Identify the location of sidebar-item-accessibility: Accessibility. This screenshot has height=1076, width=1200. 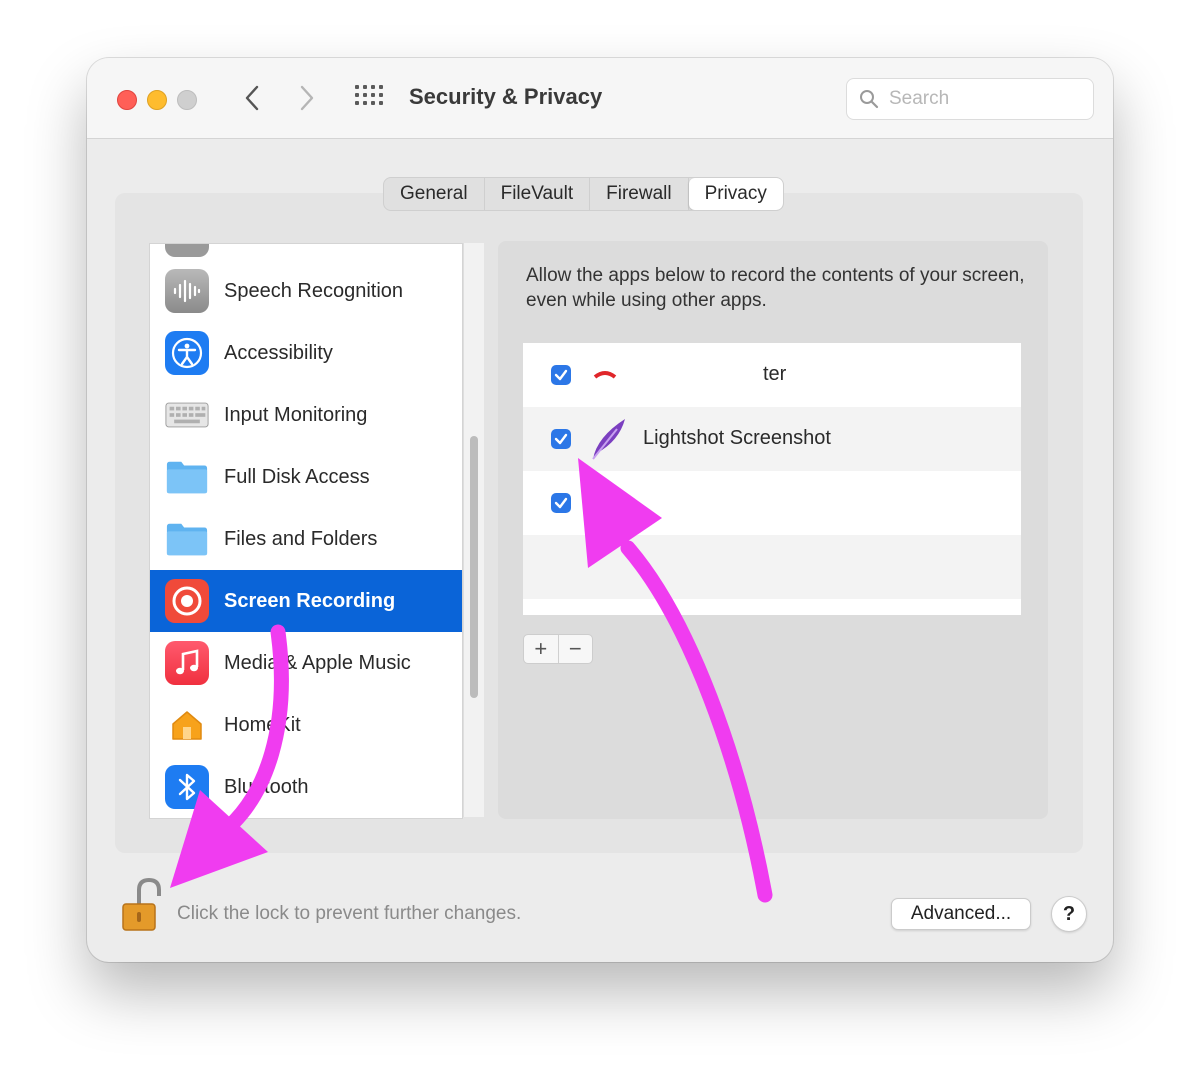
(306, 353).